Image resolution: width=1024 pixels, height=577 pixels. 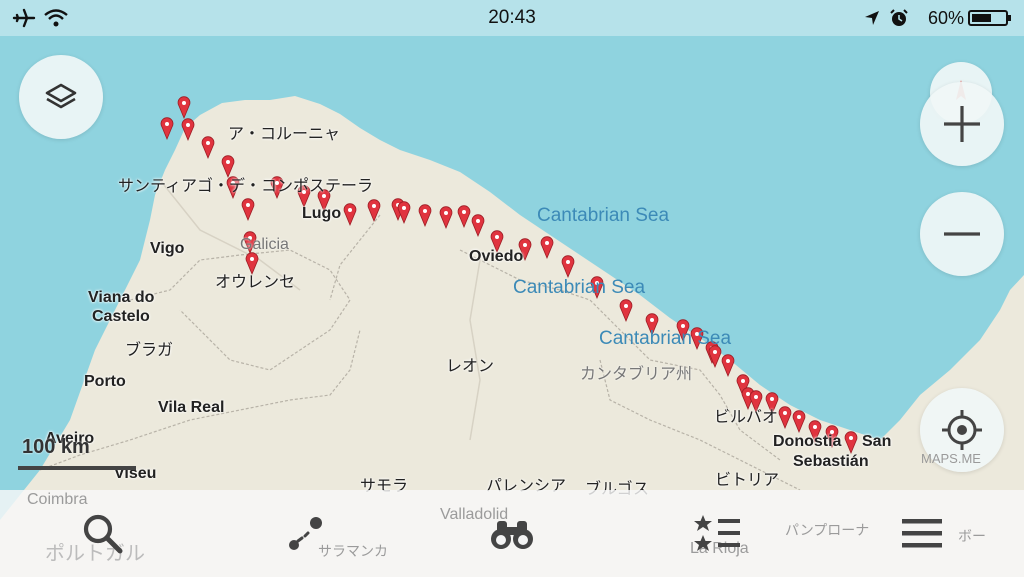 I want to click on city-label-donostia-2: Sebastián, so click(x=831, y=461).